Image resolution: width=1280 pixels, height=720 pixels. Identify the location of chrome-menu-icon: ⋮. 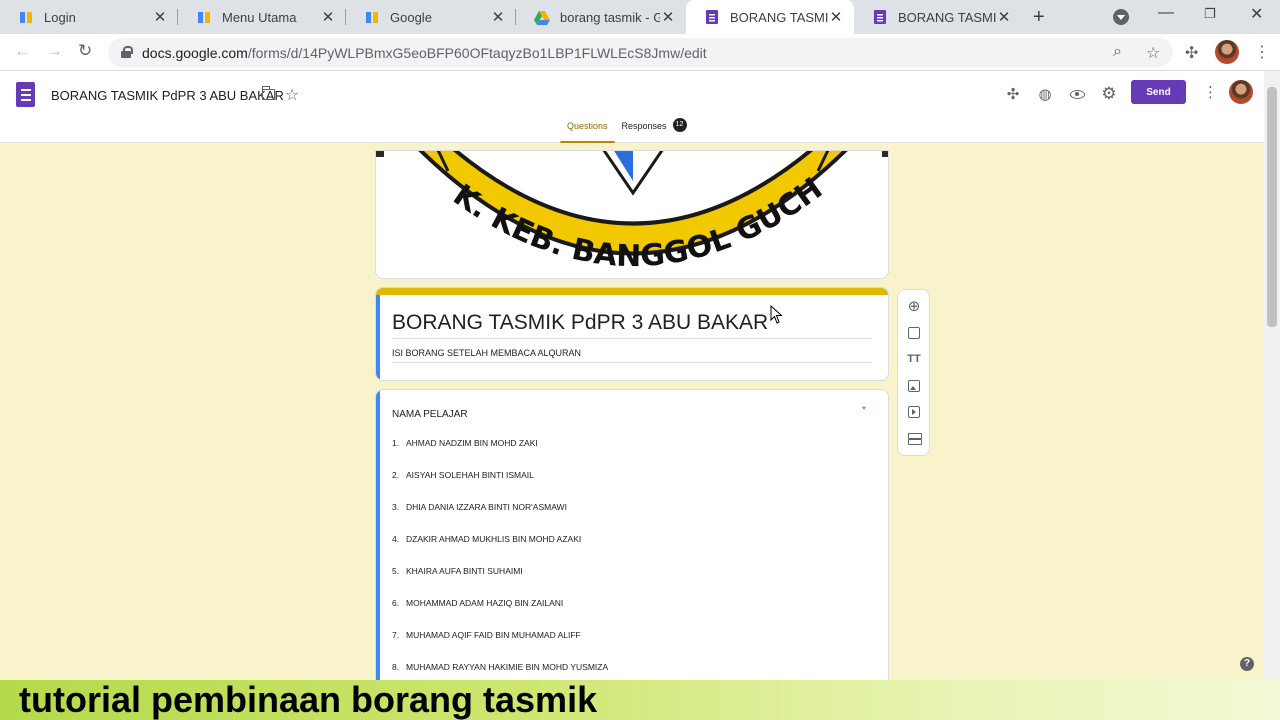
(1262, 52).